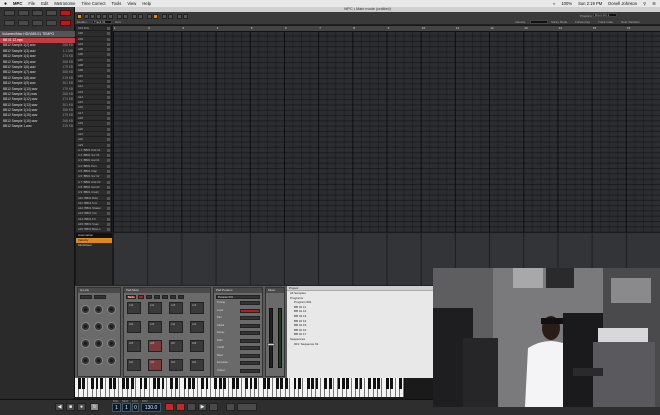  Describe the element at coordinates (176, 346) in the screenshot. I see `drum-pad: A07` at that location.